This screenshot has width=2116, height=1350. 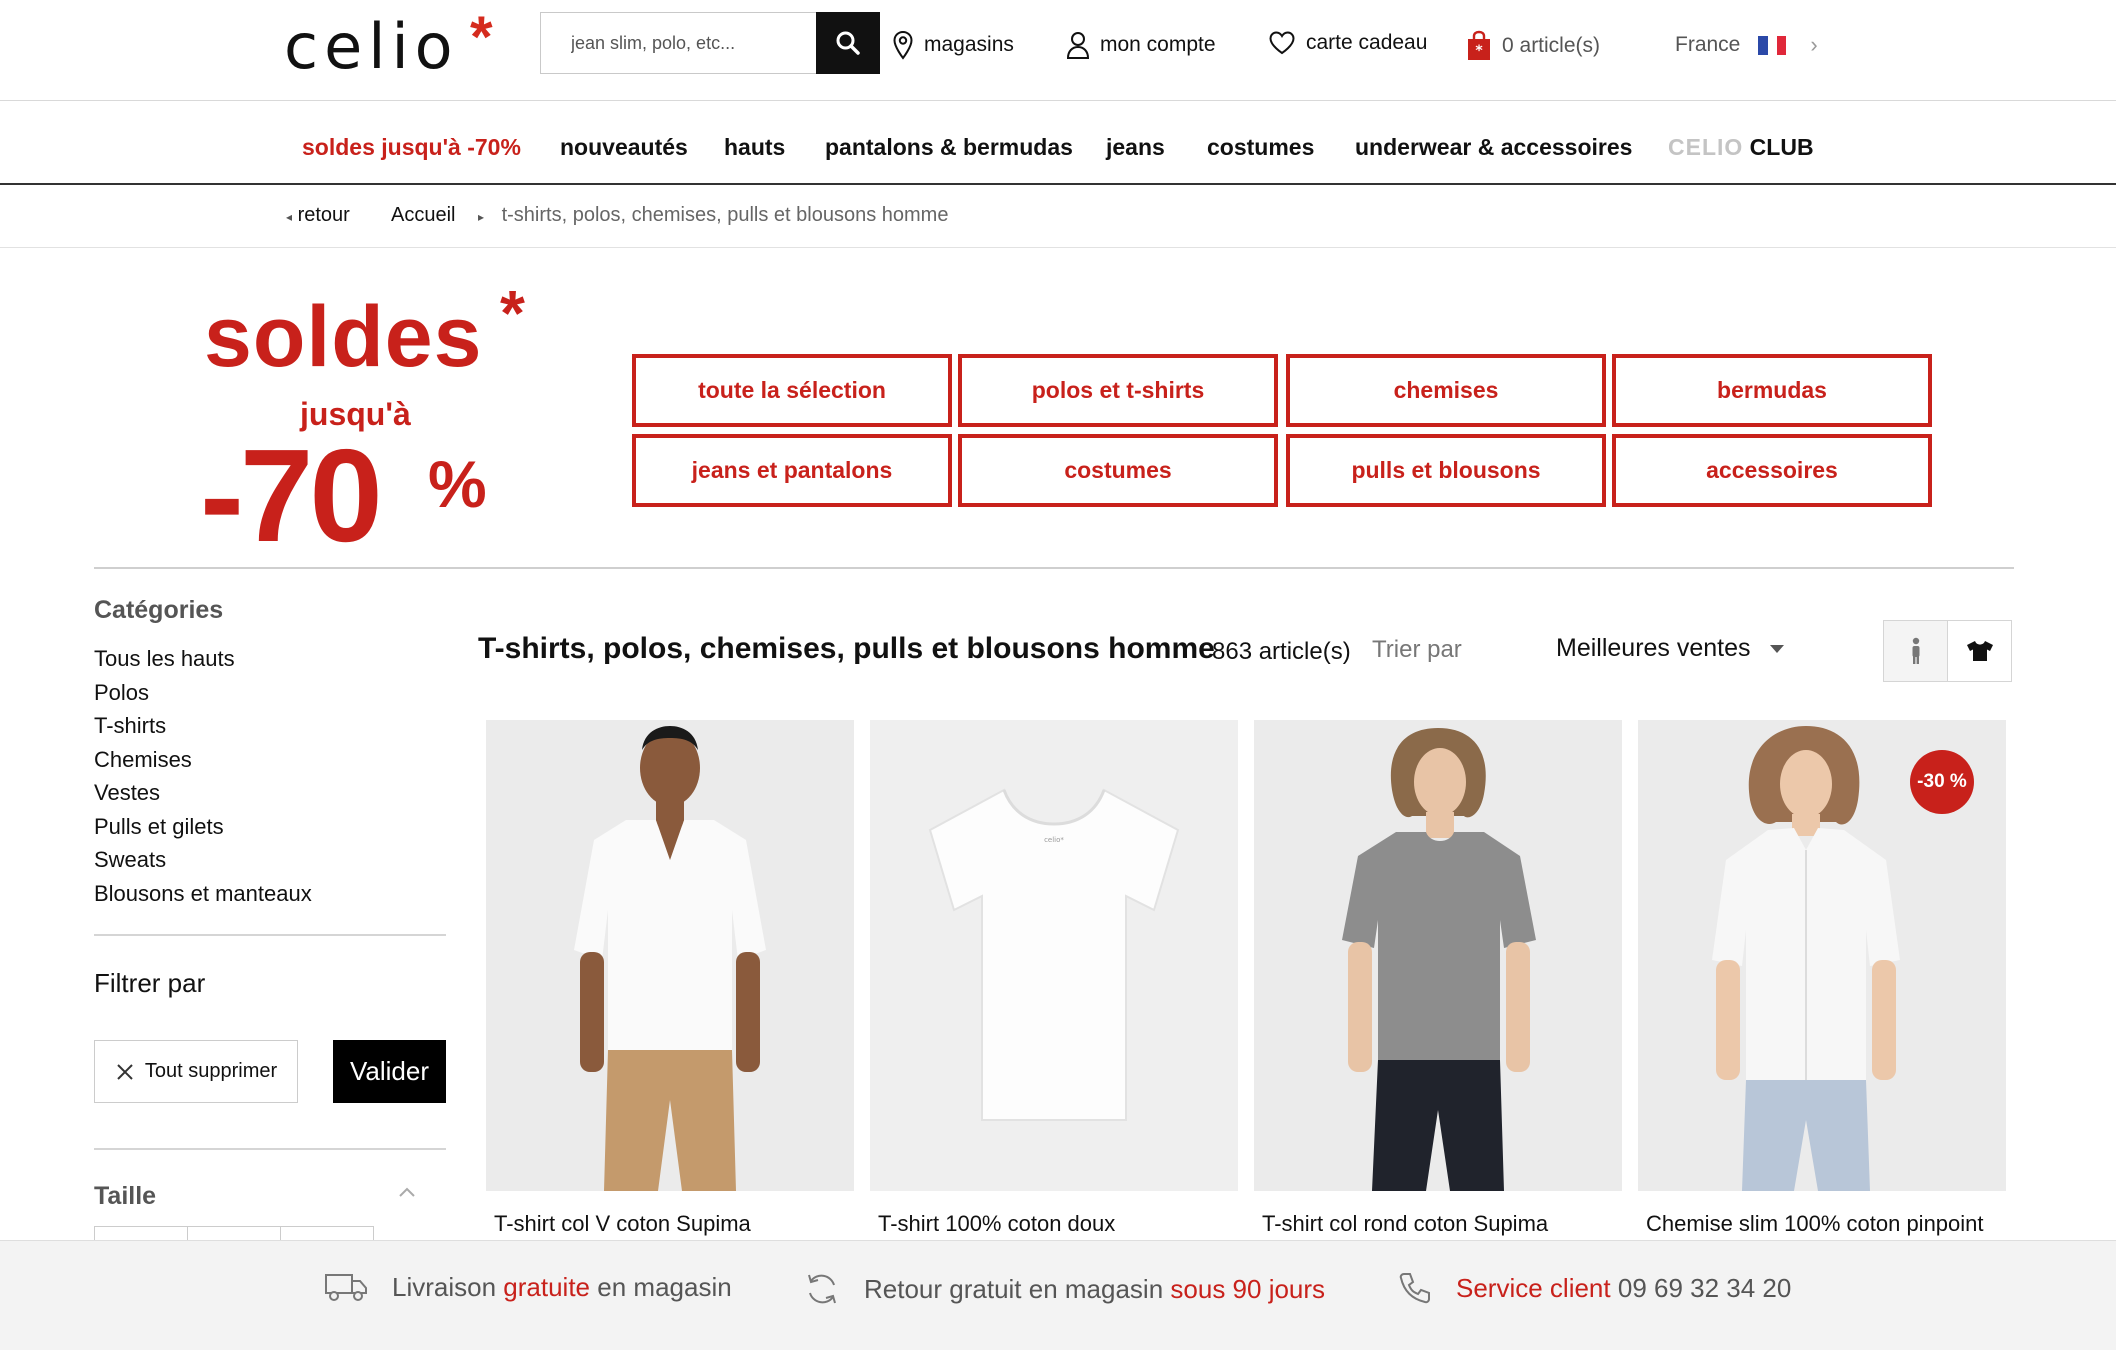 I want to click on sale-cat-pulls-blousons: pulls et blousons, so click(x=1446, y=470).